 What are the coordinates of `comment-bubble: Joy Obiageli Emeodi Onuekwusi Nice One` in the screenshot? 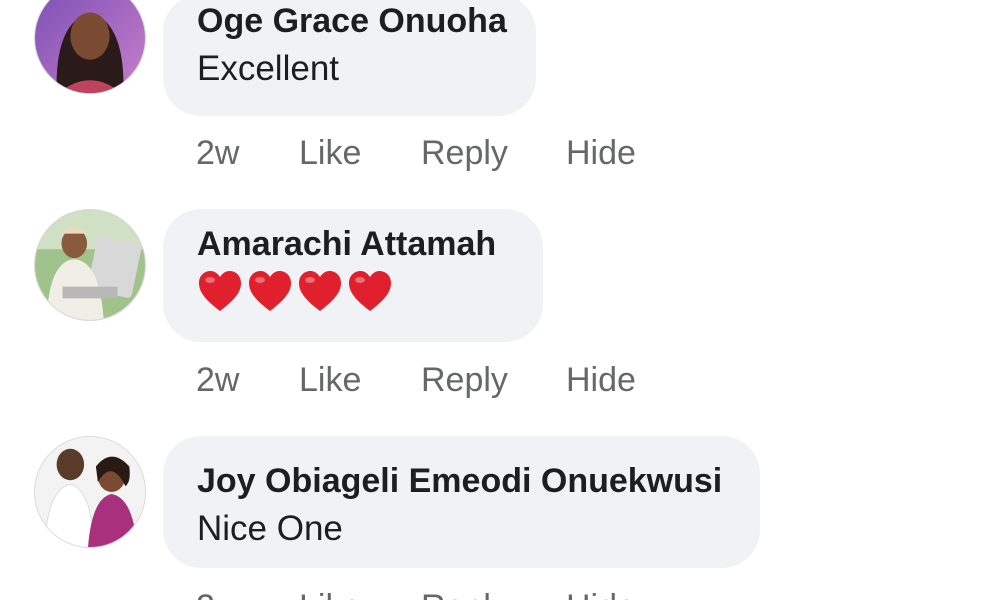 It's located at (461, 502).